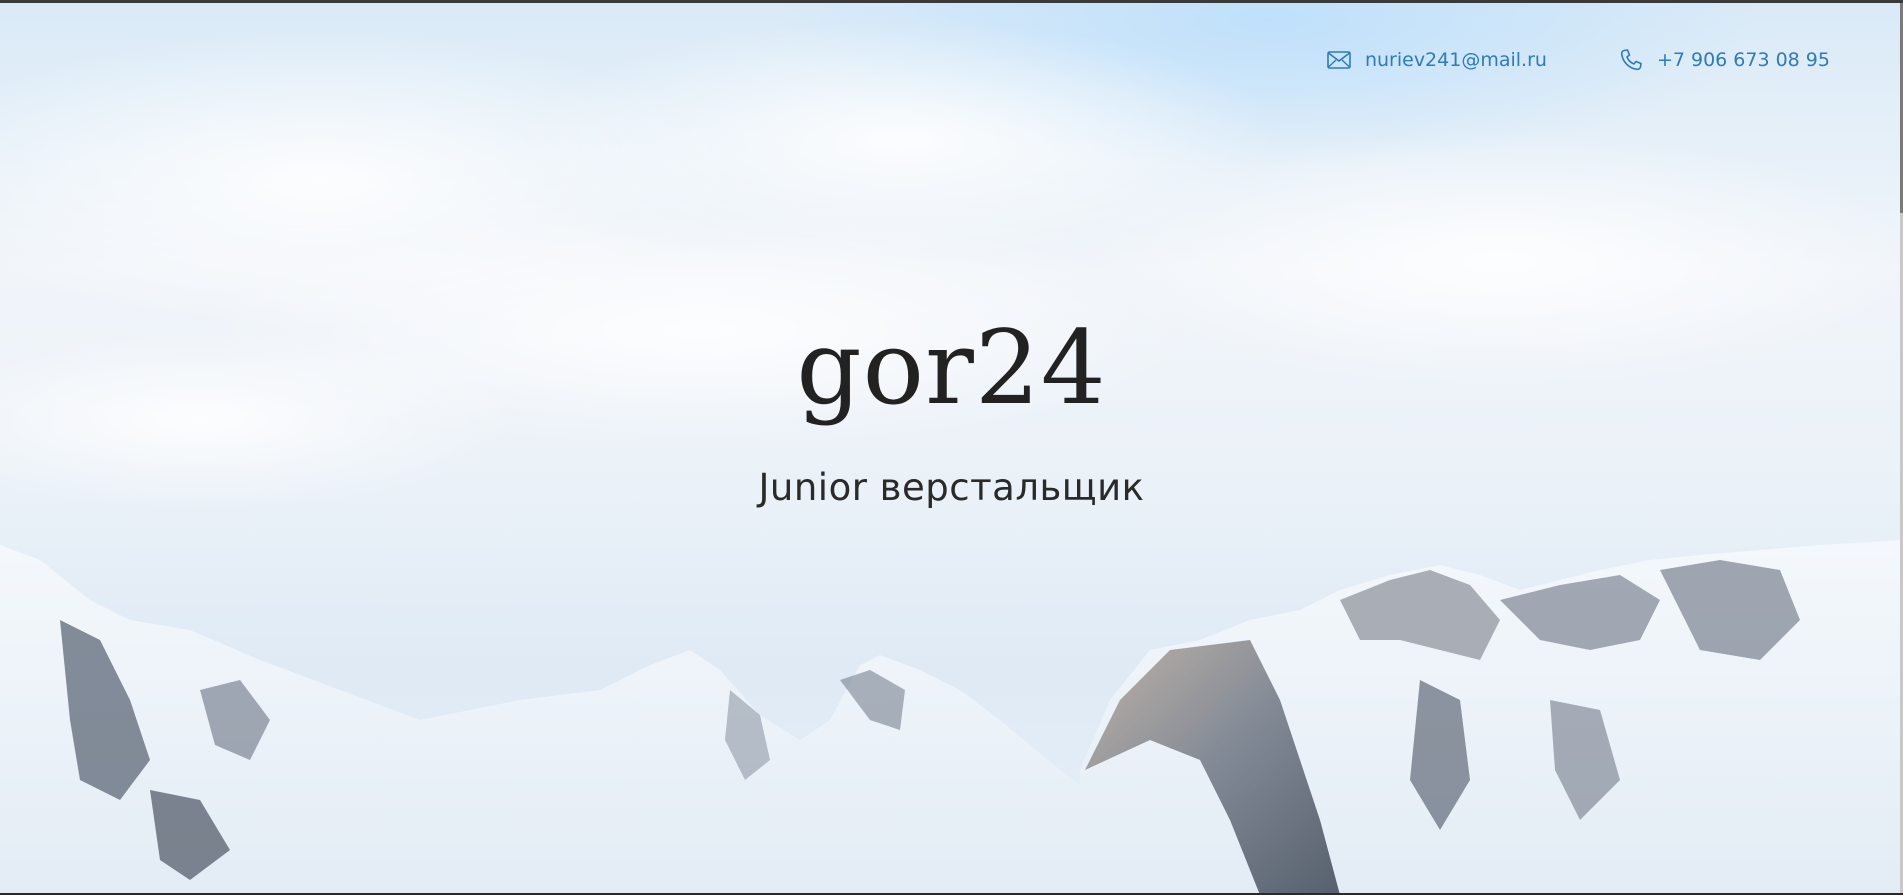 Image resolution: width=1903 pixels, height=895 pixels. What do you see at coordinates (1578, 60) in the screenshot?
I see `header-contacts: nuriev241@mail.ru +7 906 673 08 95` at bounding box center [1578, 60].